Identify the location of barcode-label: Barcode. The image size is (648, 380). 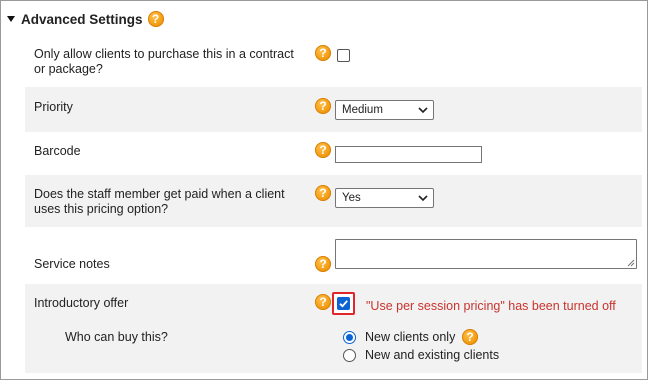
(57, 151).